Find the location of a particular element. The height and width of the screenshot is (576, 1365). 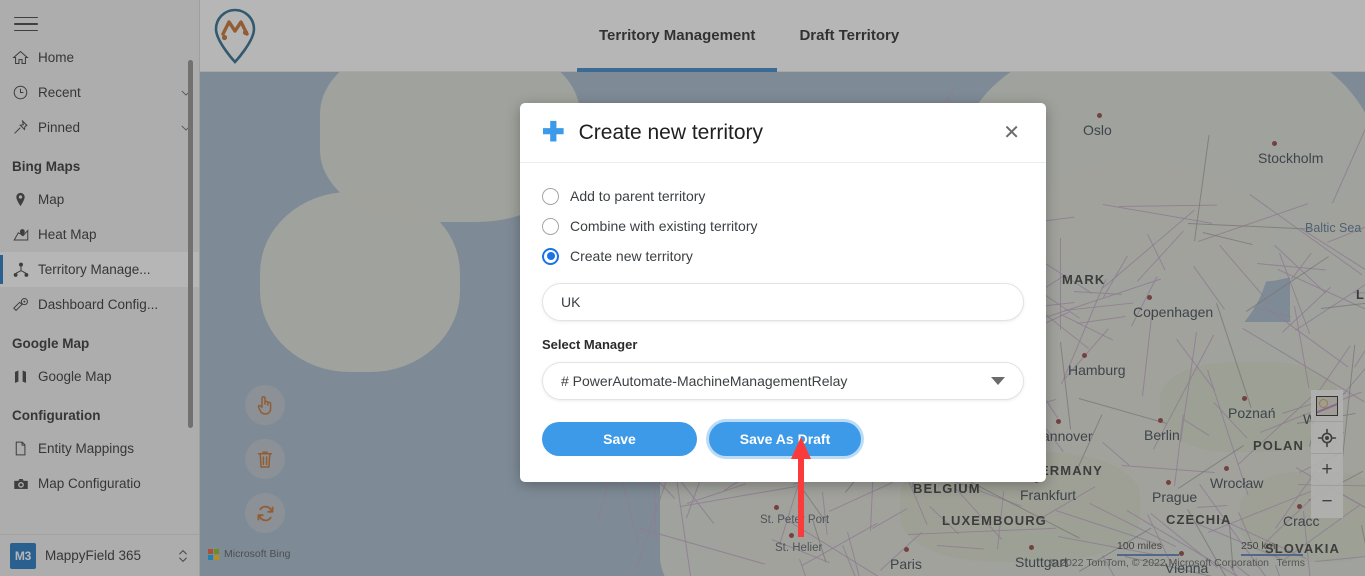

radio-add-to-parent-territory: Add to parent territory is located at coordinates (783, 196).